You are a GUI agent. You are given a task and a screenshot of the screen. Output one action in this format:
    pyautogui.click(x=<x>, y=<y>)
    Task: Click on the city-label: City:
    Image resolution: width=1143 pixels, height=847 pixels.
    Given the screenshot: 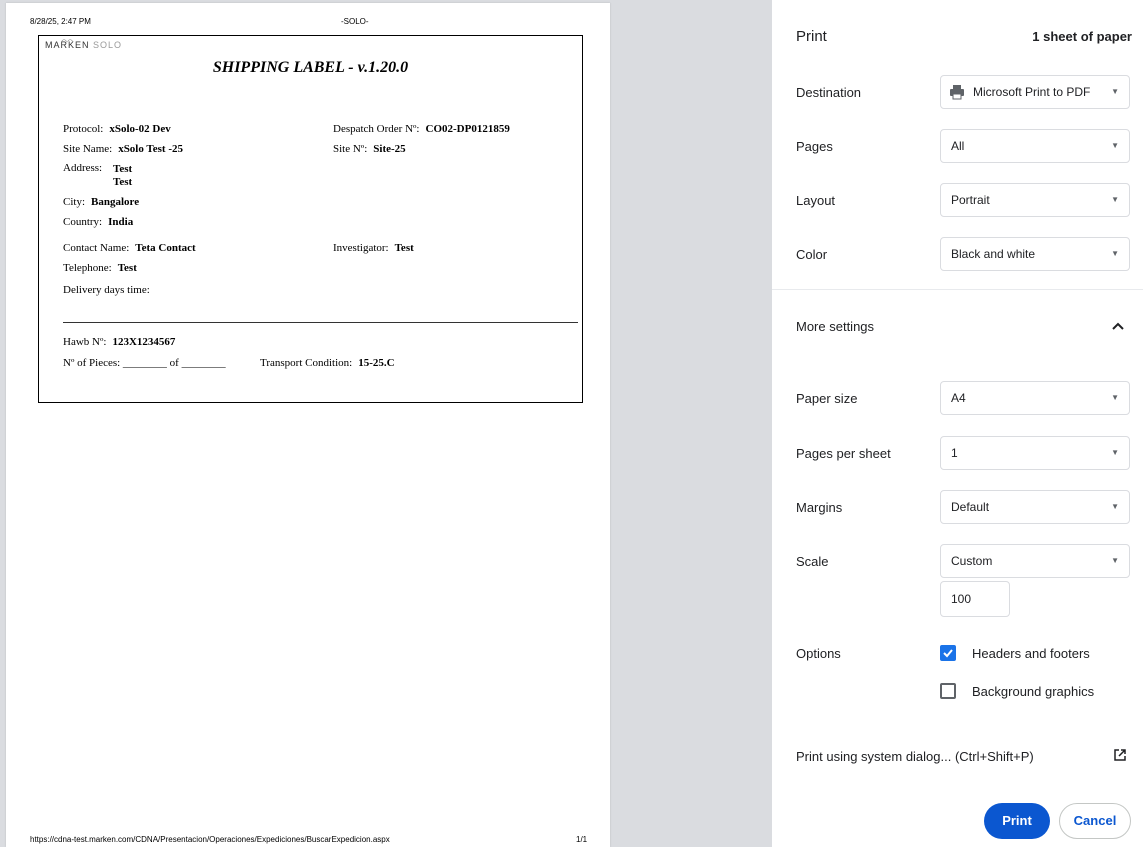 What is the action you would take?
    pyautogui.click(x=74, y=202)
    